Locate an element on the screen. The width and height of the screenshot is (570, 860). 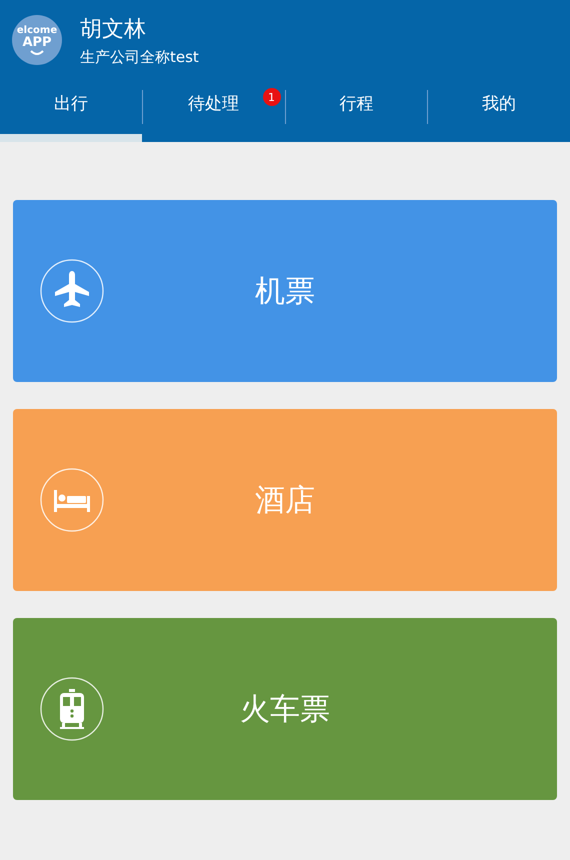
smile-icon is located at coordinates (37, 53).